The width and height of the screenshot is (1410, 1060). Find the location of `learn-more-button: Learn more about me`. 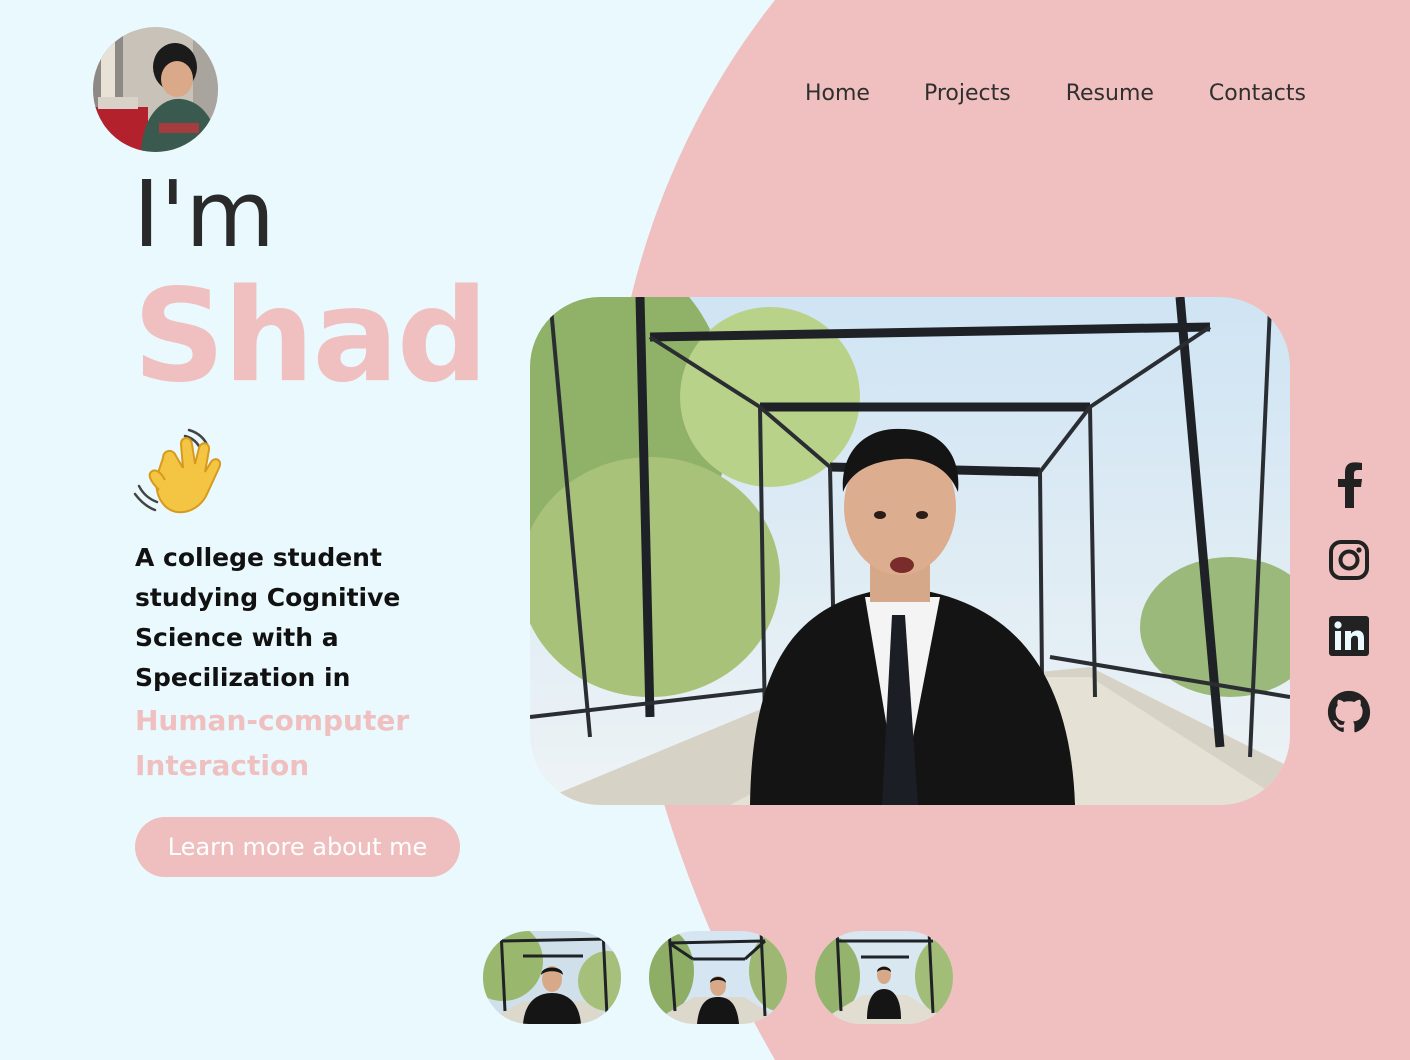

learn-more-button: Learn more about me is located at coordinates (297, 847).